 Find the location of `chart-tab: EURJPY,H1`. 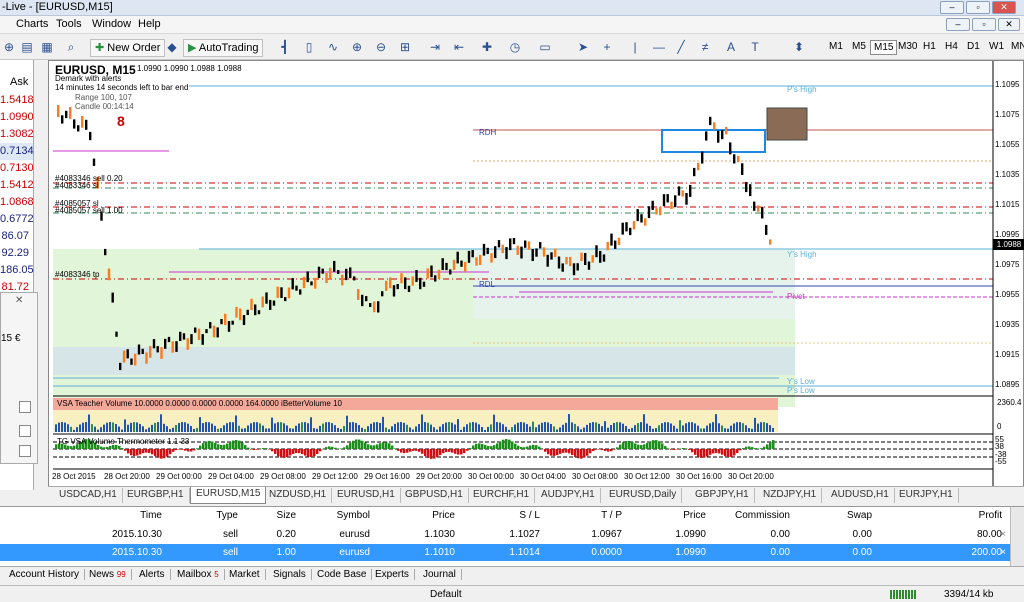

chart-tab: EURJPY,H1 is located at coordinates (926, 495).